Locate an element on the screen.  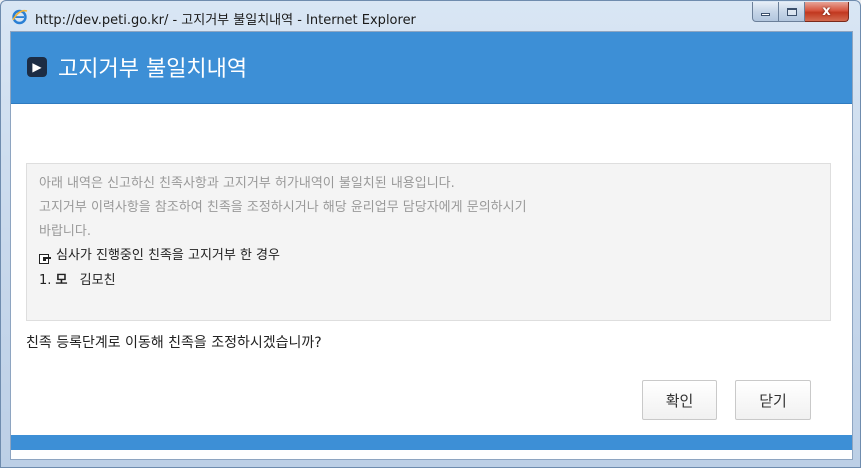
window-close-button: x is located at coordinates (827, 12).